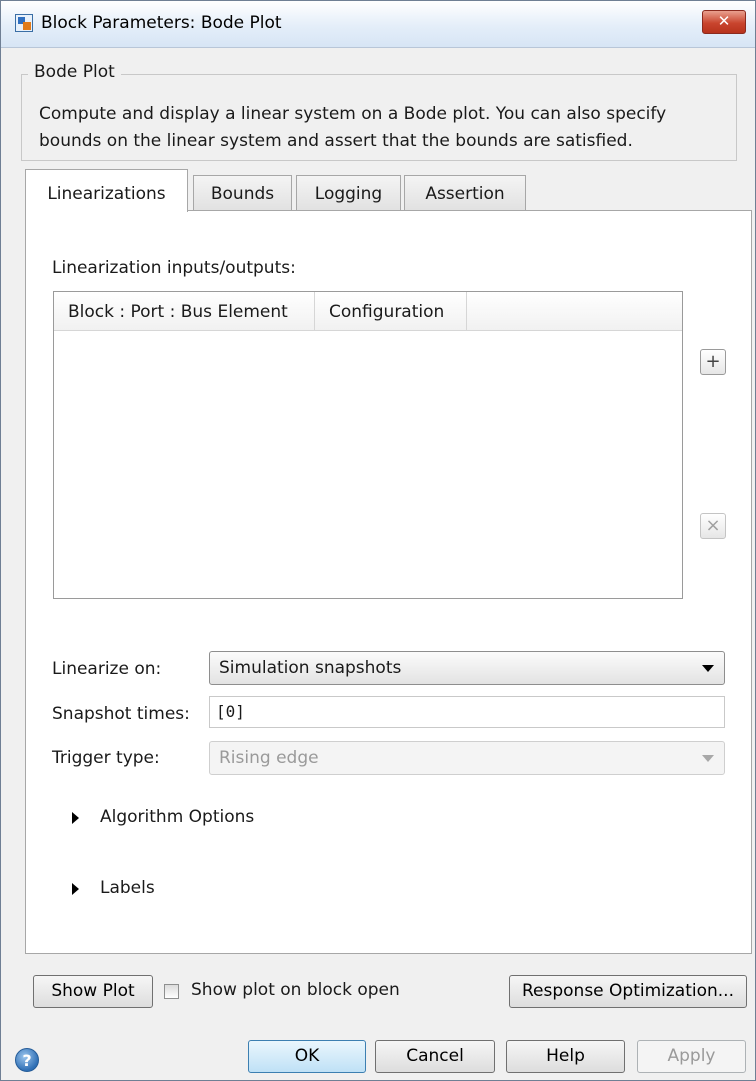  Describe the element at coordinates (174, 268) in the screenshot. I see `io-label: Linearization inputs/outputs:` at that location.